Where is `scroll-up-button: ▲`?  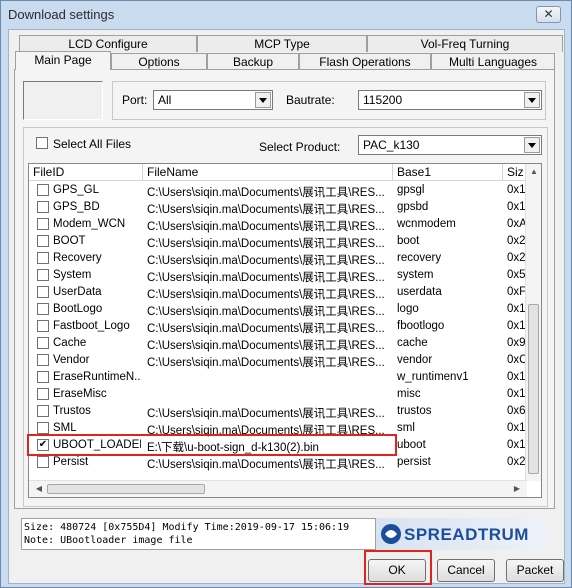 scroll-up-button: ▲ is located at coordinates (533, 172).